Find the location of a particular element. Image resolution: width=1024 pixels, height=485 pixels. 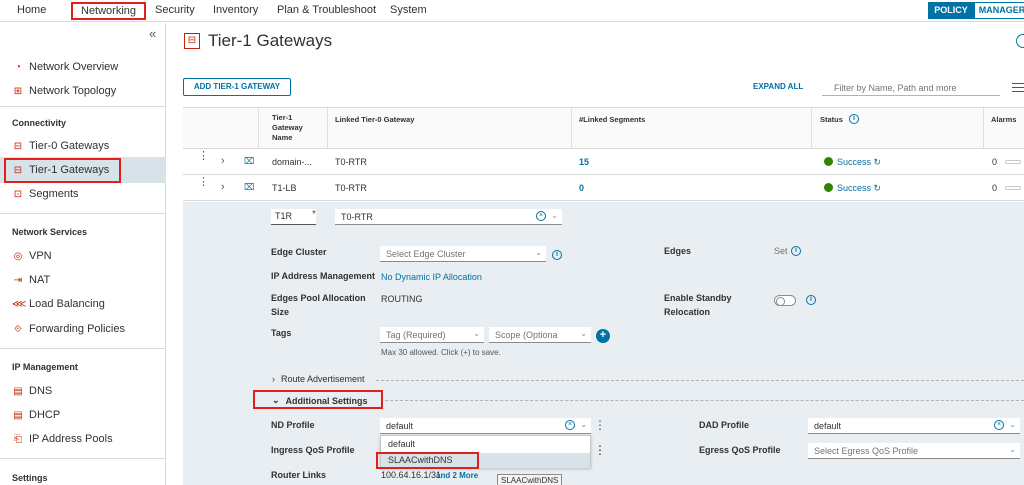

edges-pool-label-size: Size is located at coordinates (280, 312).